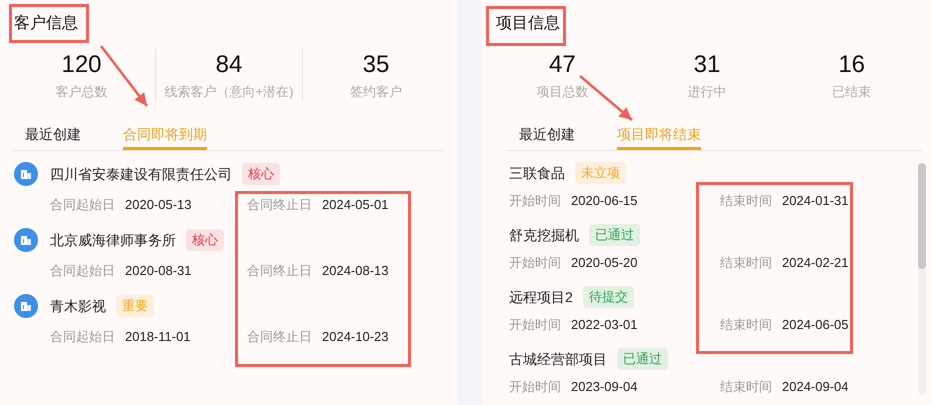 The height and width of the screenshot is (405, 932). What do you see at coordinates (815, 325) in the screenshot?
I see `date-value: 2024-06-05` at bounding box center [815, 325].